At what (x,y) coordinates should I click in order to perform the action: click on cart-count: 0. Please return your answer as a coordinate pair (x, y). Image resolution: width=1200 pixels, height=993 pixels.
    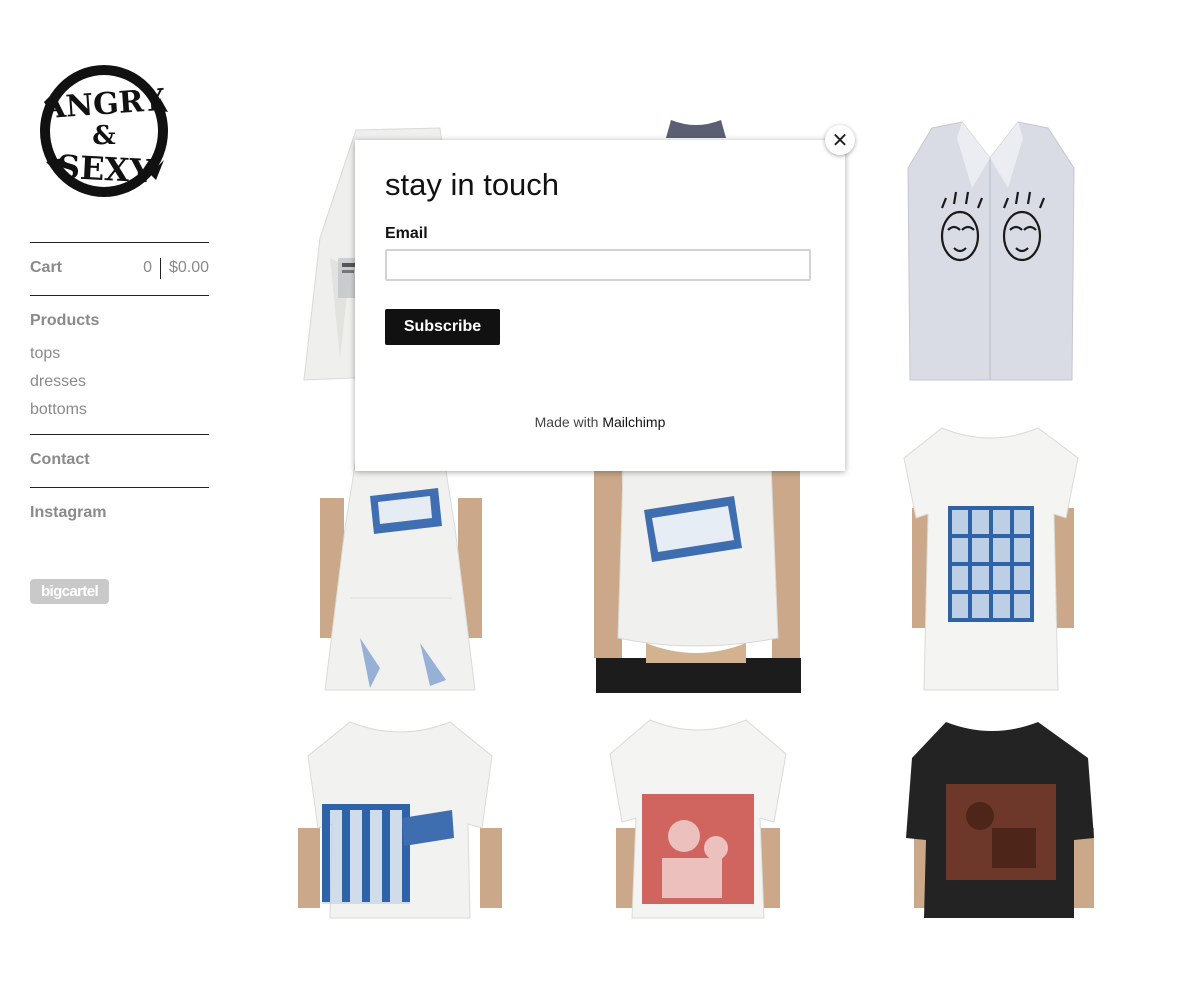
    Looking at the image, I should click on (147, 267).